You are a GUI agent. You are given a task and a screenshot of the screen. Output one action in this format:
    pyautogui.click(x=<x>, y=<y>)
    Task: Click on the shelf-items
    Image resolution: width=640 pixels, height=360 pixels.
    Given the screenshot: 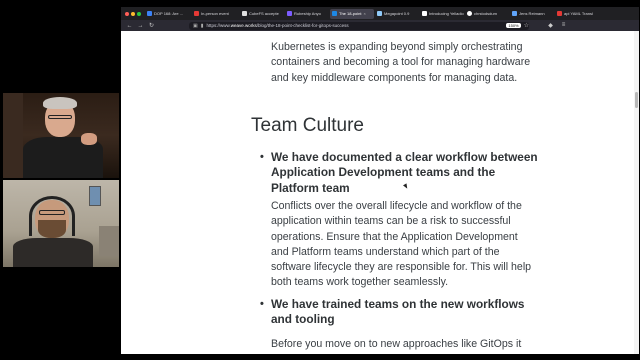 What is the action you would take?
    pyautogui.click(x=109, y=241)
    